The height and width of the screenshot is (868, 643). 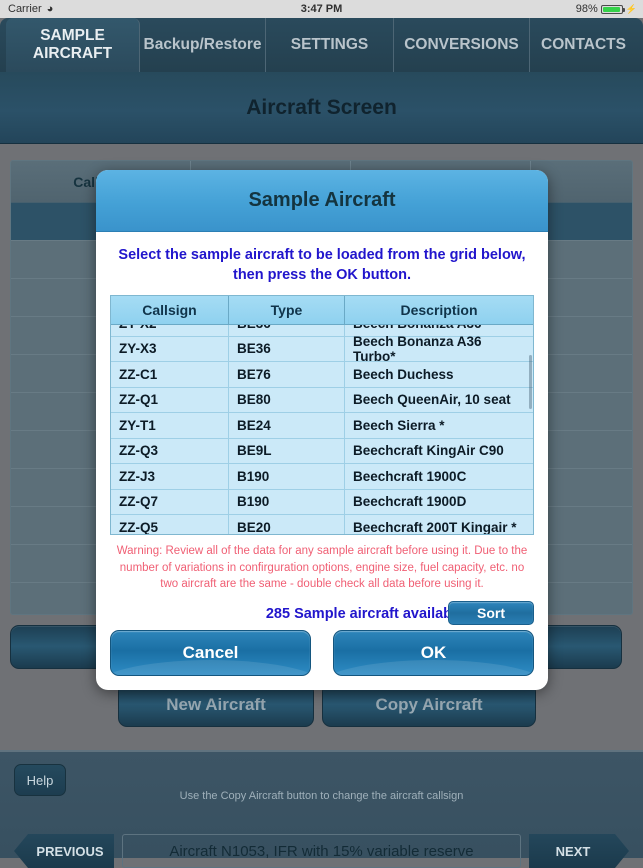 What do you see at coordinates (491, 613) in the screenshot?
I see `sort-button: Sort` at bounding box center [491, 613].